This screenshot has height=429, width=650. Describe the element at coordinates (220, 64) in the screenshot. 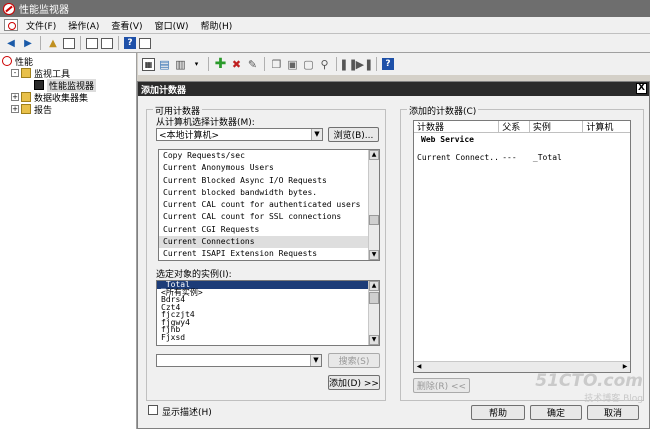

I see `add-counter-icon: ✚` at that location.